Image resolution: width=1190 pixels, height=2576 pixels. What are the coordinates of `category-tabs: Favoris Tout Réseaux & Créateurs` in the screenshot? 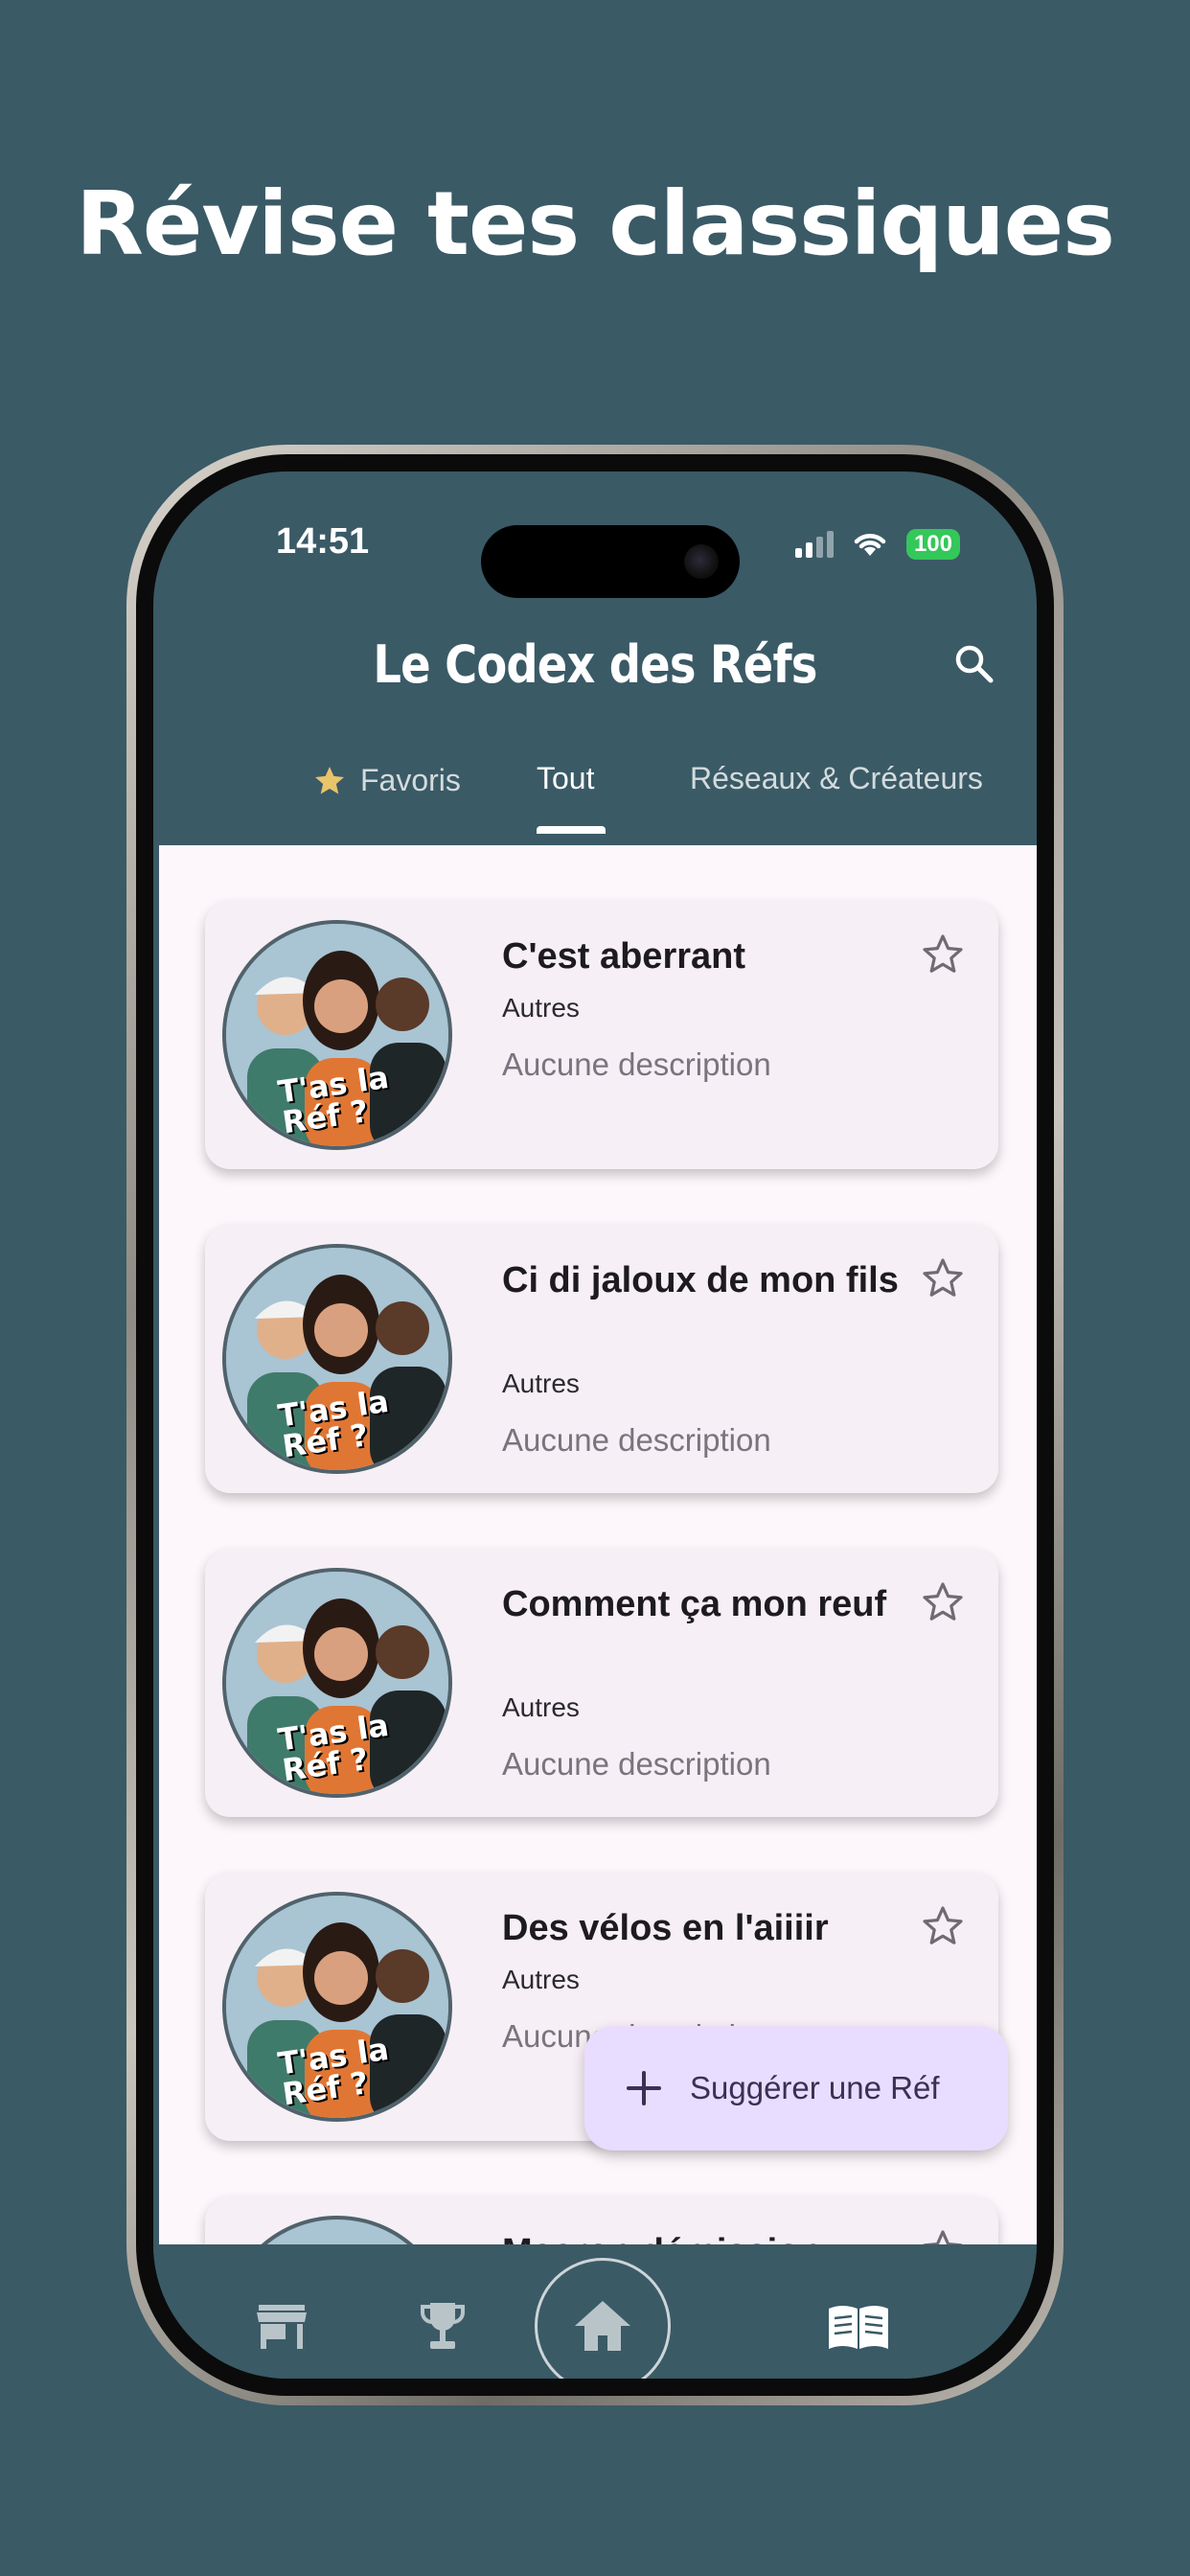 It's located at (595, 792).